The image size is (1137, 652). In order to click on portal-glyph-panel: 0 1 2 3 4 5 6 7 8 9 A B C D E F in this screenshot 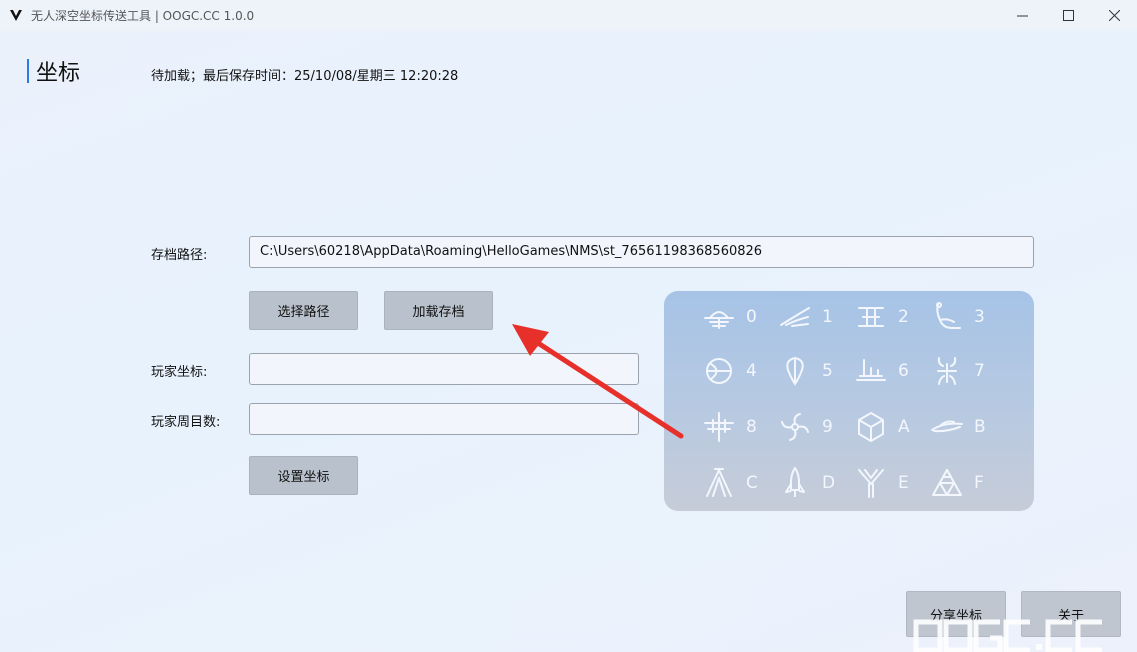, I will do `click(849, 401)`.